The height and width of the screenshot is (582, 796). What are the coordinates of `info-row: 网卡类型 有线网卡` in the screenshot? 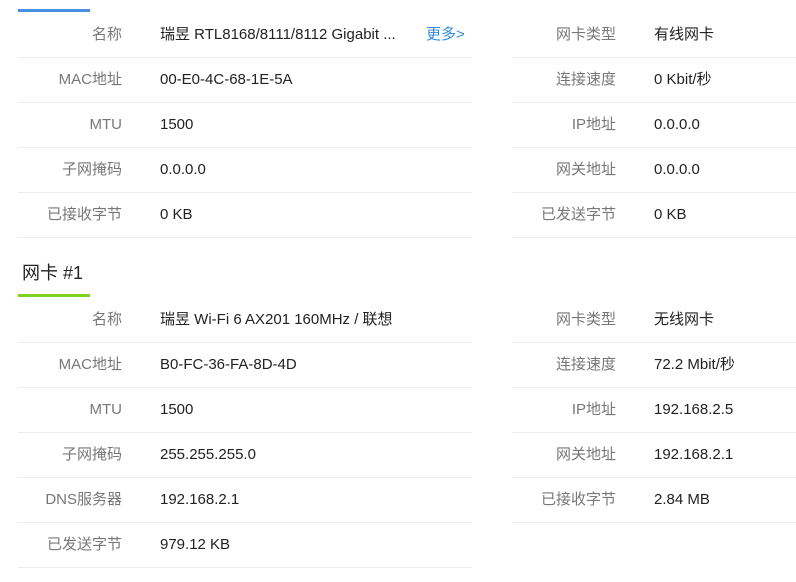 It's located at (654, 35).